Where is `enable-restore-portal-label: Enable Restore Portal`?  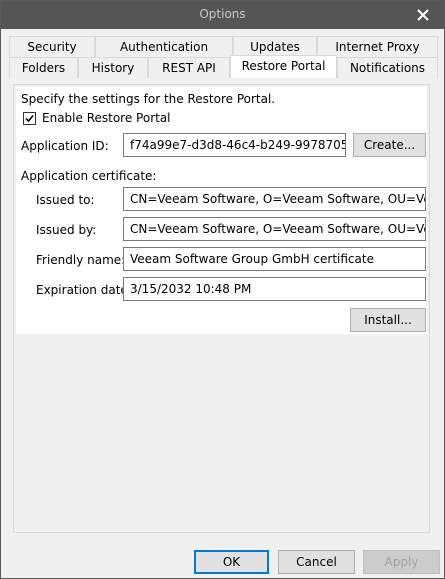 enable-restore-portal-label: Enable Restore Portal is located at coordinates (106, 118).